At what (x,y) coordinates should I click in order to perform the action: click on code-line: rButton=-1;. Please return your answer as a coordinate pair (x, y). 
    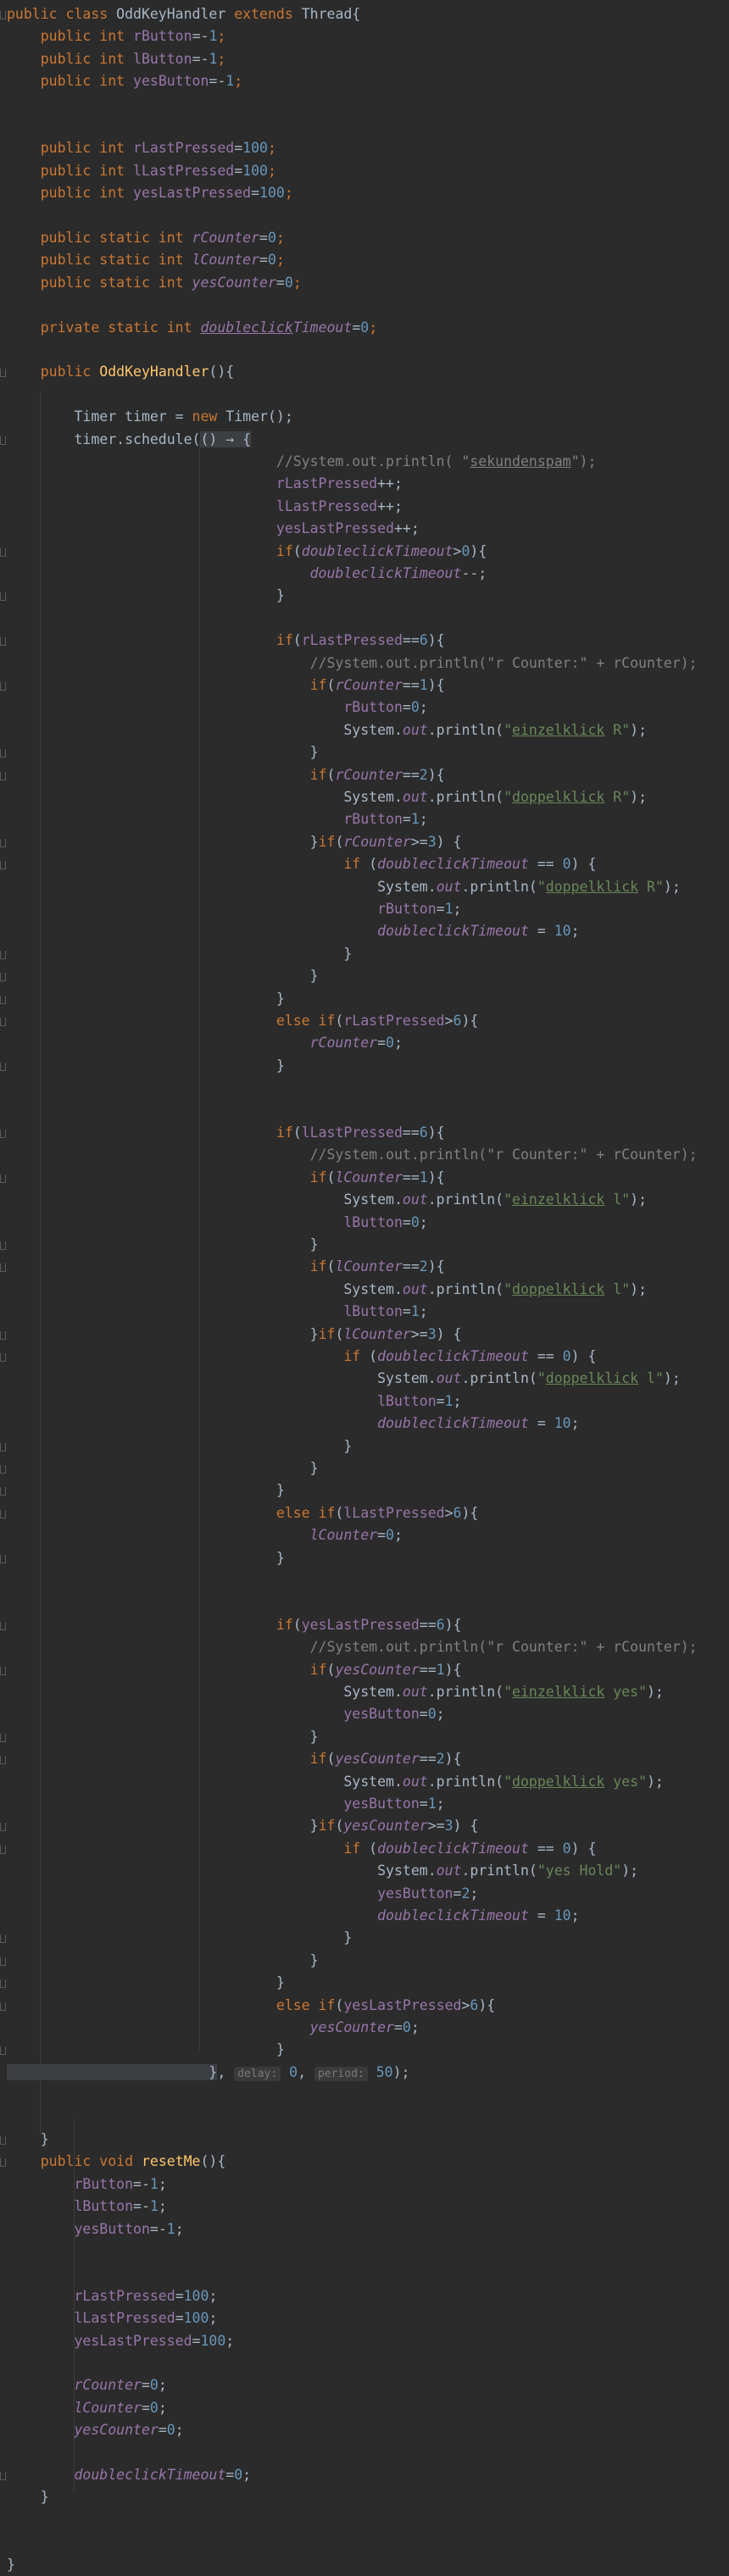
    Looking at the image, I should click on (87, 2185).